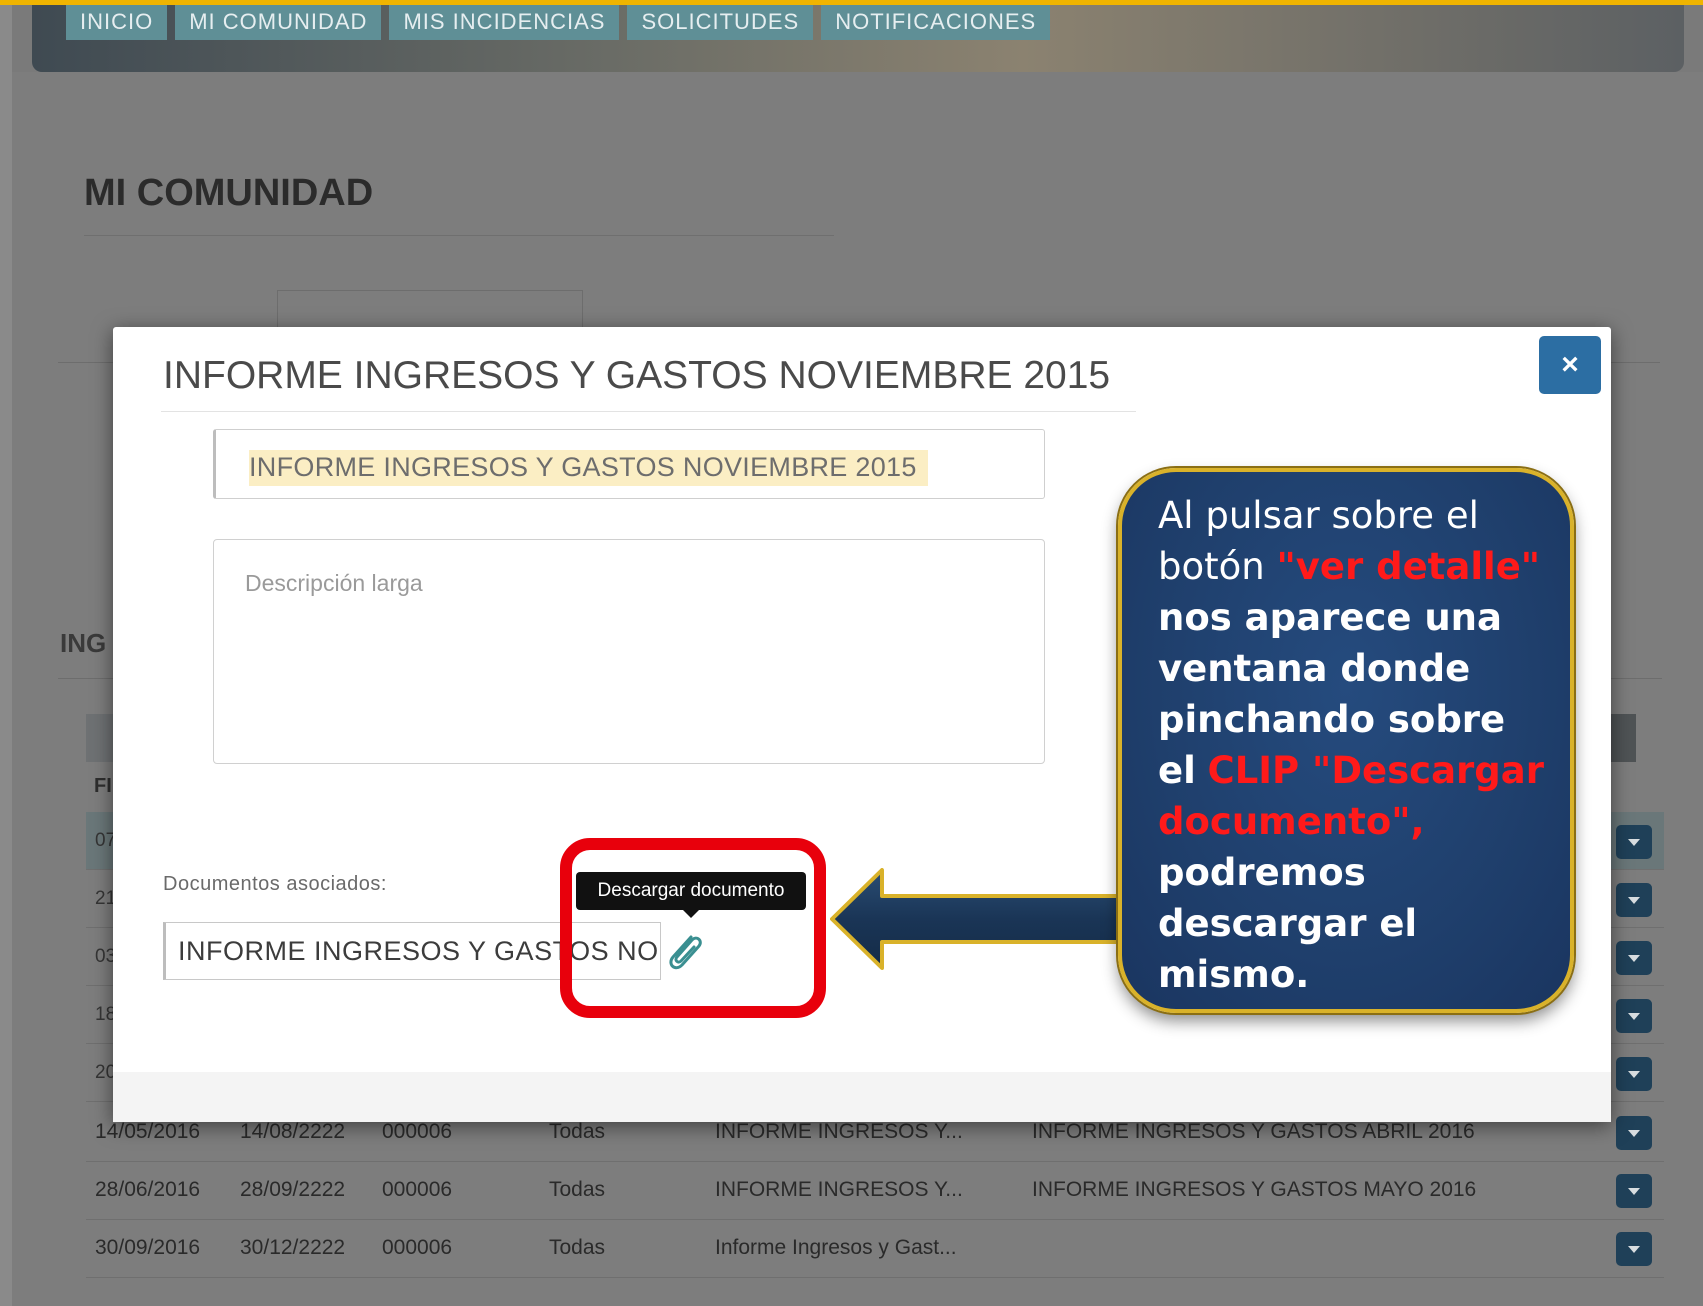  I want to click on cell-fecha: 30/09/2016, so click(148, 1247).